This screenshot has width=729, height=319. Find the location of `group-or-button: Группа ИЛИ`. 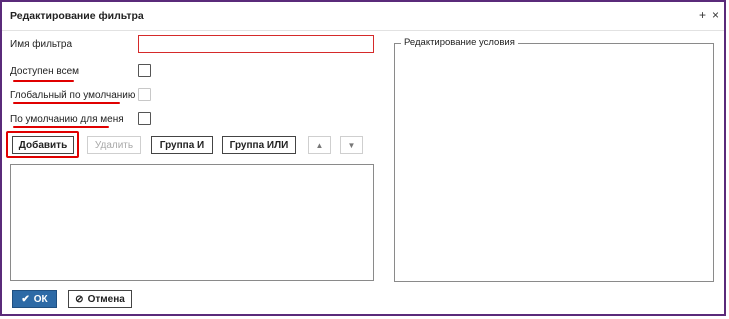

group-or-button: Группа ИЛИ is located at coordinates (259, 145).